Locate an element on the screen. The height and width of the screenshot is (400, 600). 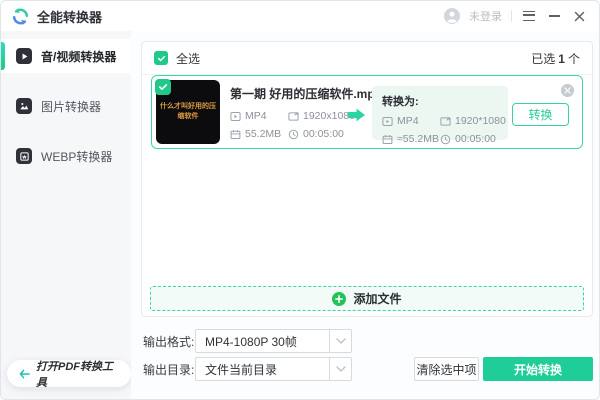
file-name: 第一期 好用的压缩软件.mp4 is located at coordinates (306, 94).